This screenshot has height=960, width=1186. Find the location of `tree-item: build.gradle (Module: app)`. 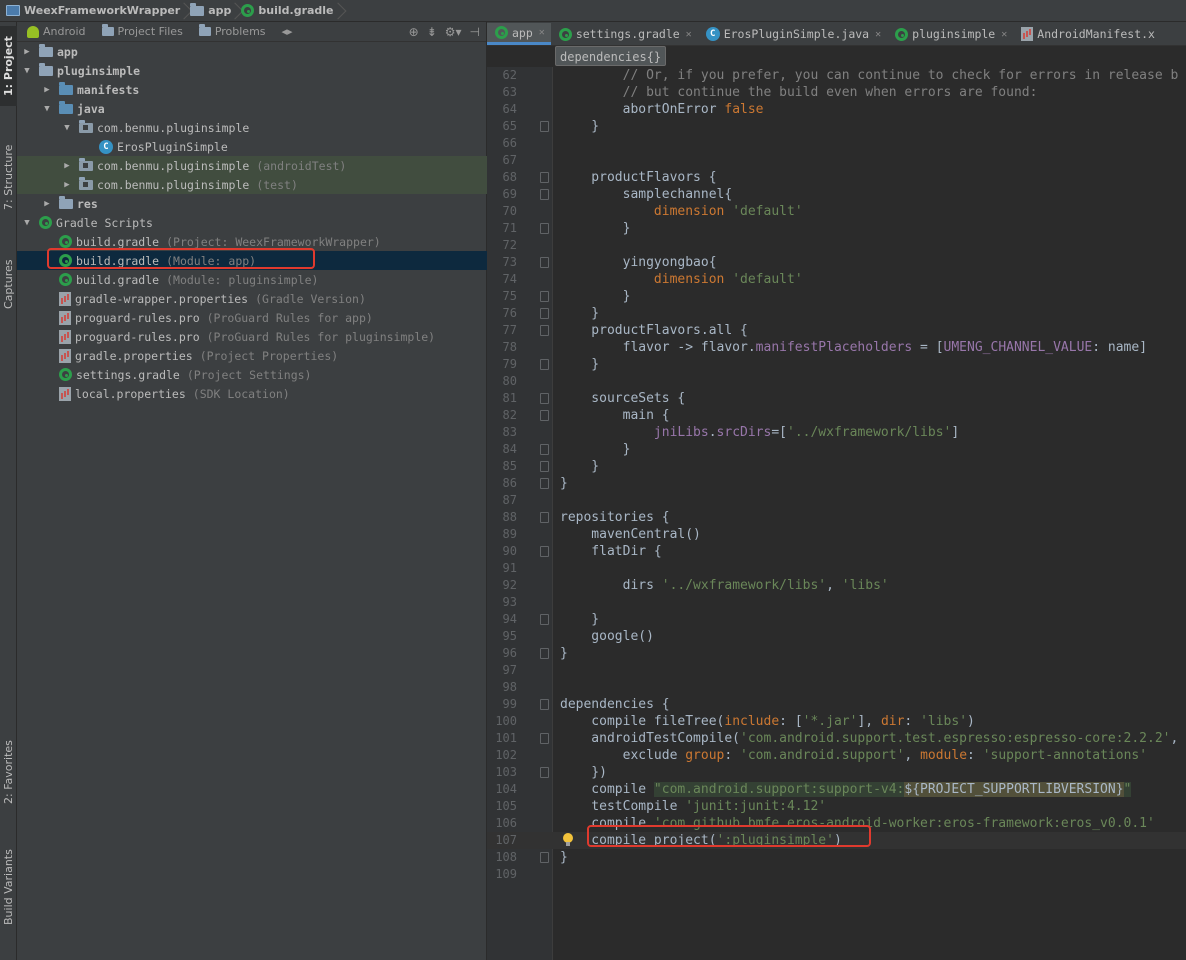

tree-item: build.gradle (Module: app) is located at coordinates (252, 260).